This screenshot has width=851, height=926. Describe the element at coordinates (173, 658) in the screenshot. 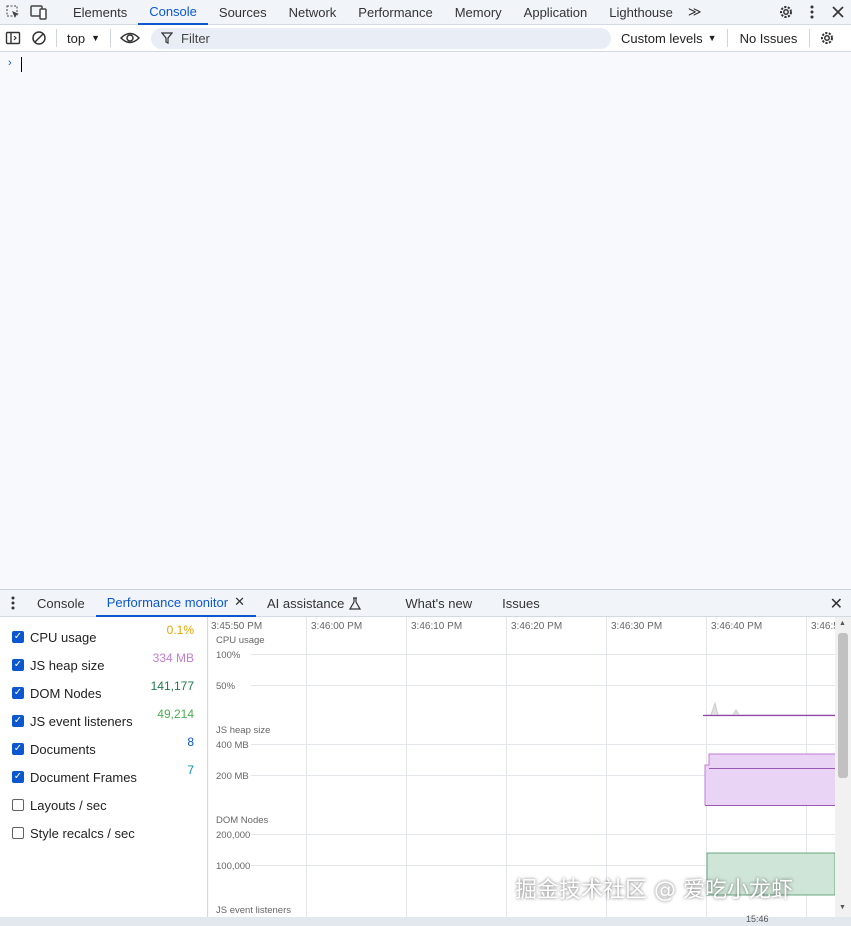

I see `metric-value: 334 MB` at that location.